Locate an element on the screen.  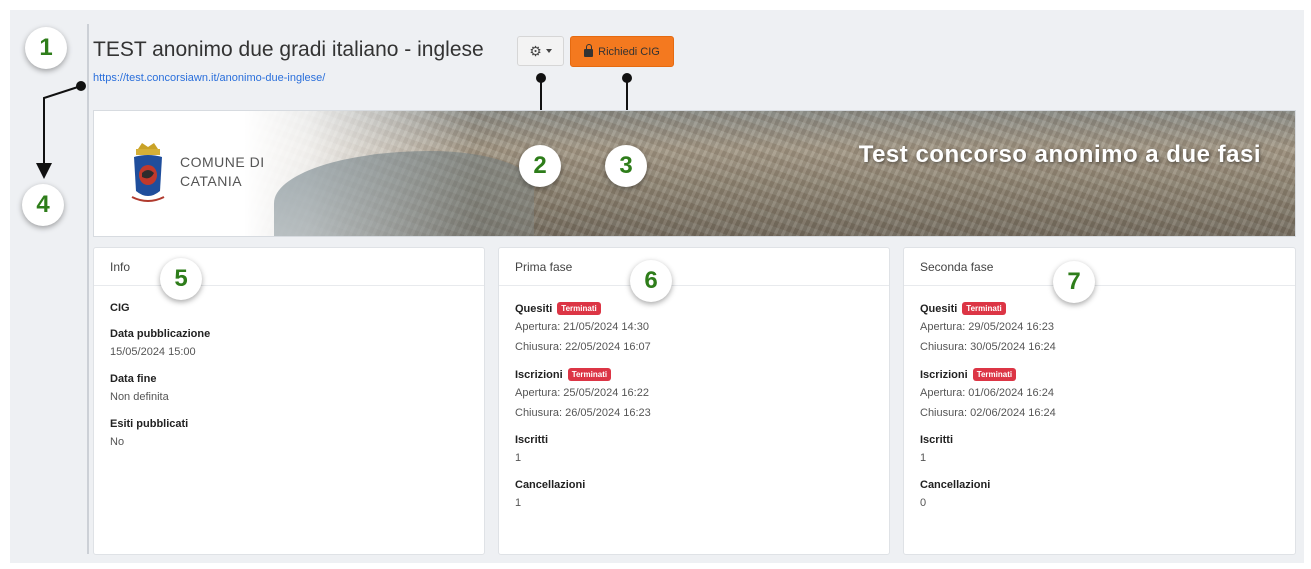
cancellations-value: 0 is located at coordinates (923, 503).